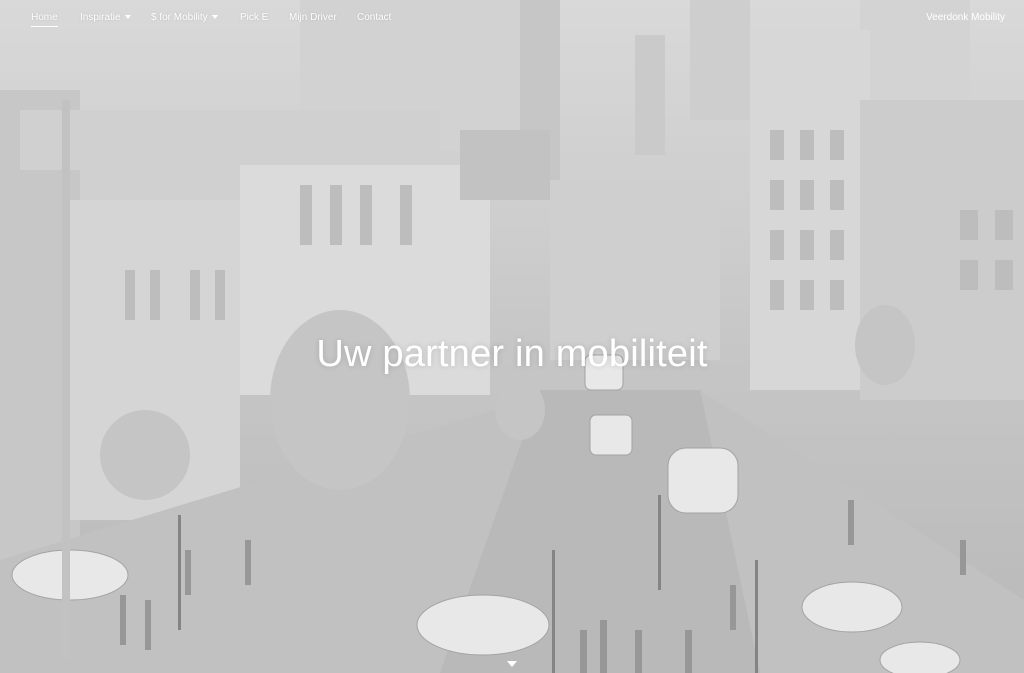 The width and height of the screenshot is (1024, 673). I want to click on nav-item-mijn-driver: Mijn Driver, so click(313, 17).